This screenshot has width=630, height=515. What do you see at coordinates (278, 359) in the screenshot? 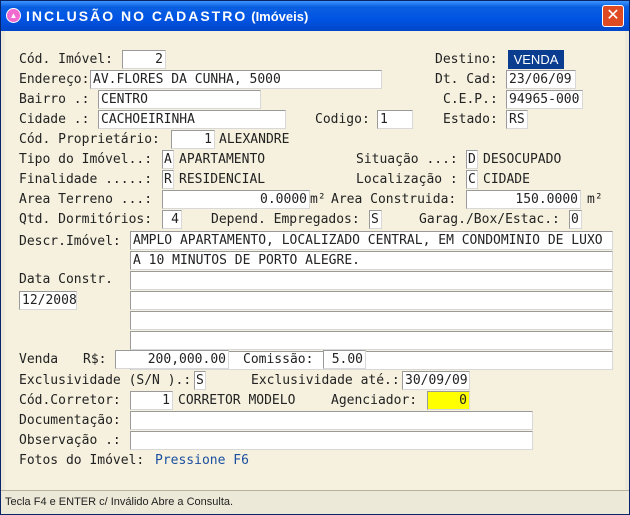
I see `comissao-label: Comissão:` at bounding box center [278, 359].